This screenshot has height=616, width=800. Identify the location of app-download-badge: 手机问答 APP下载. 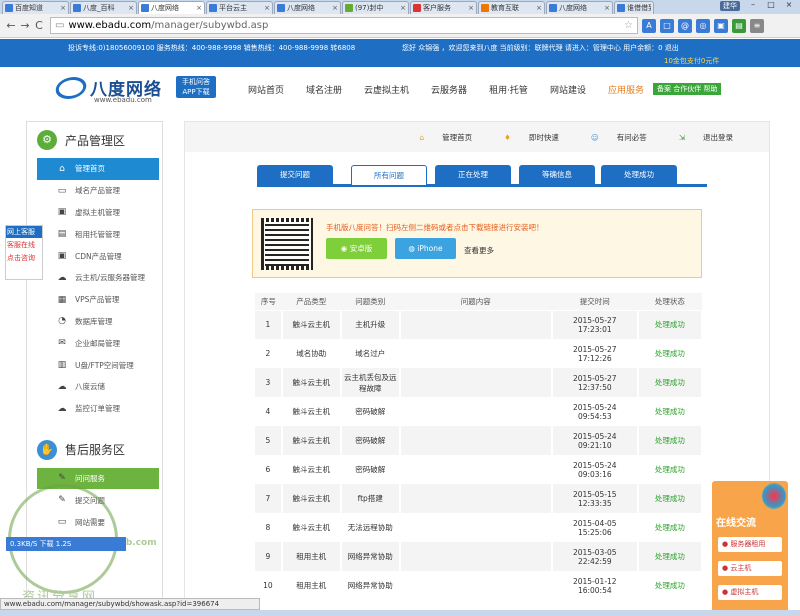
(196, 87).